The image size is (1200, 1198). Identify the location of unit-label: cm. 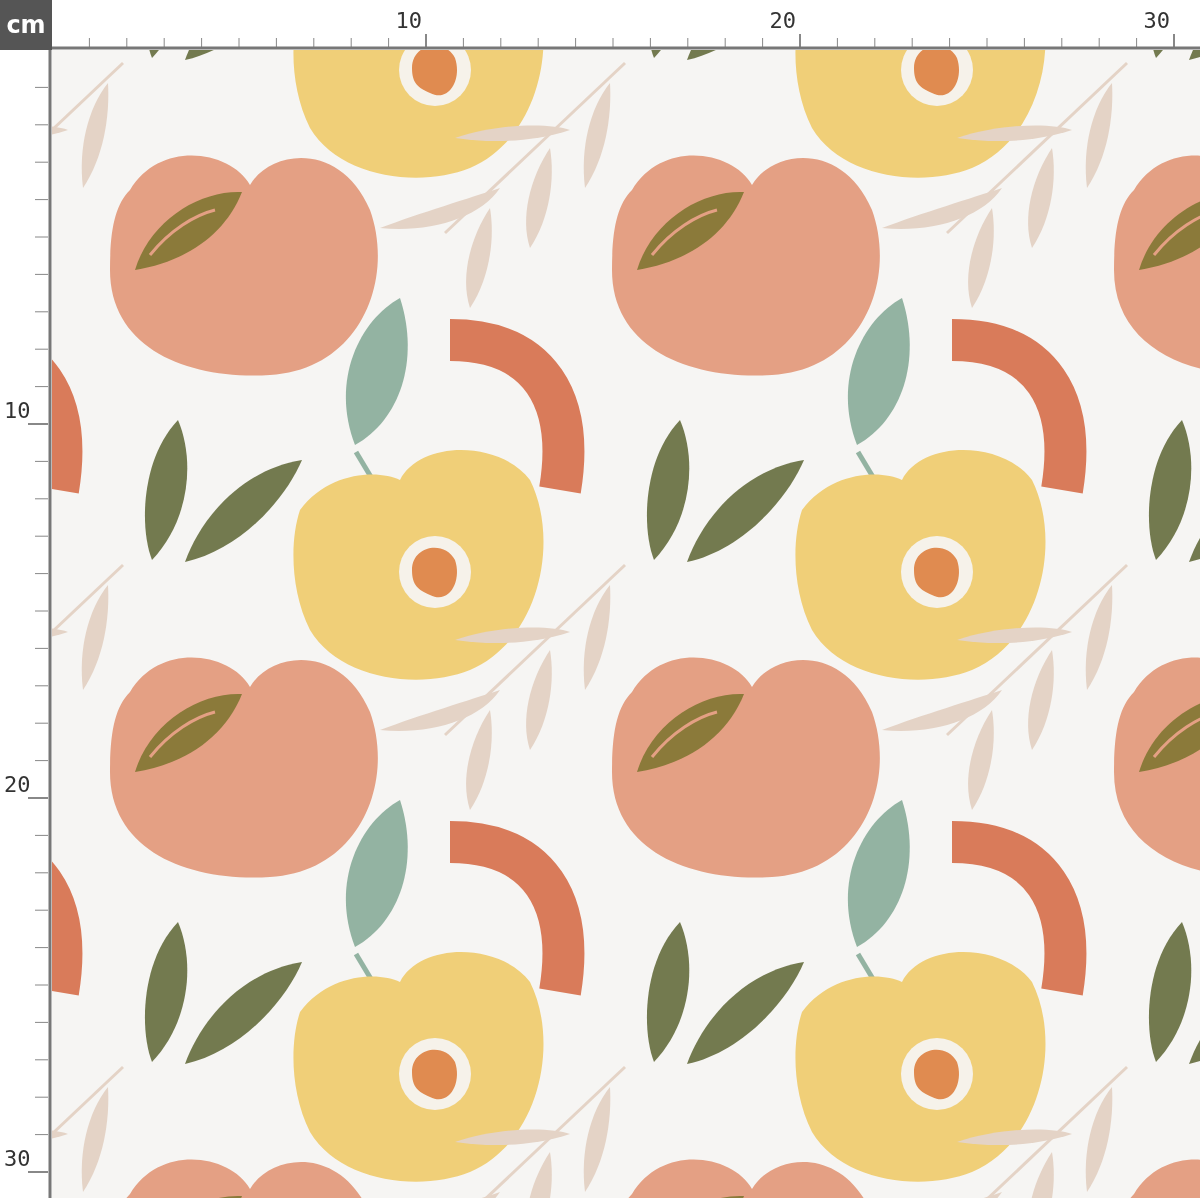
(26, 25).